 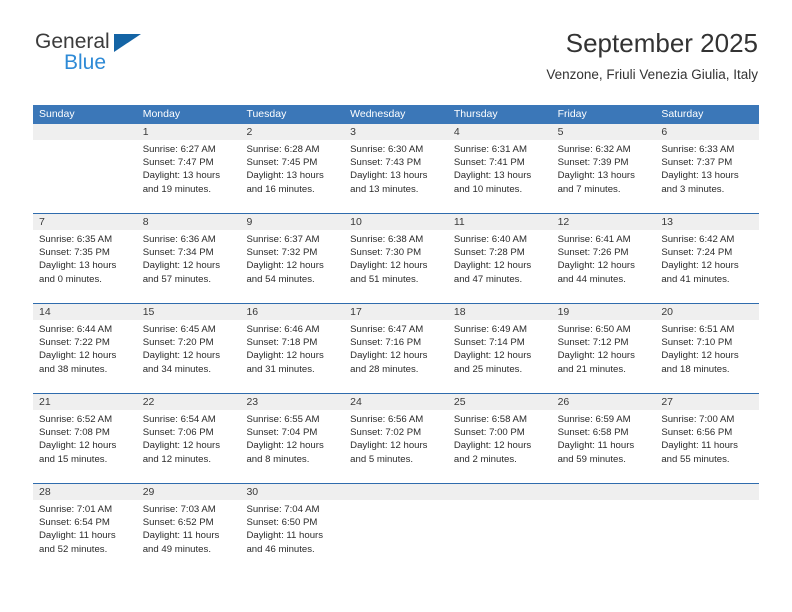 I want to click on day-number-28: 28, so click(x=85, y=492).